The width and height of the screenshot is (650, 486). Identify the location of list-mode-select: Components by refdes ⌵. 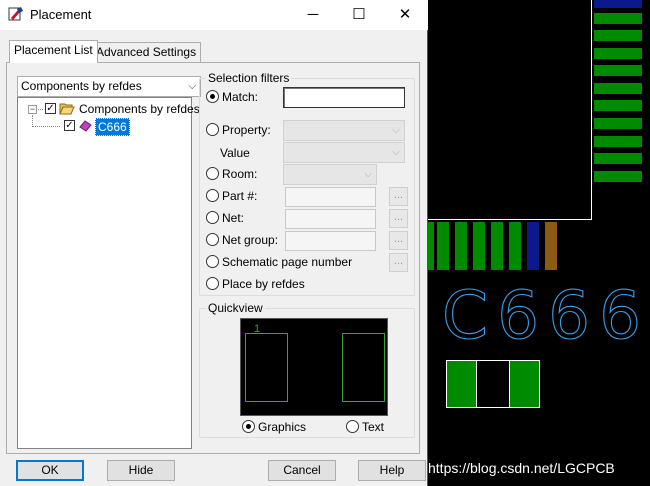
(109, 86).